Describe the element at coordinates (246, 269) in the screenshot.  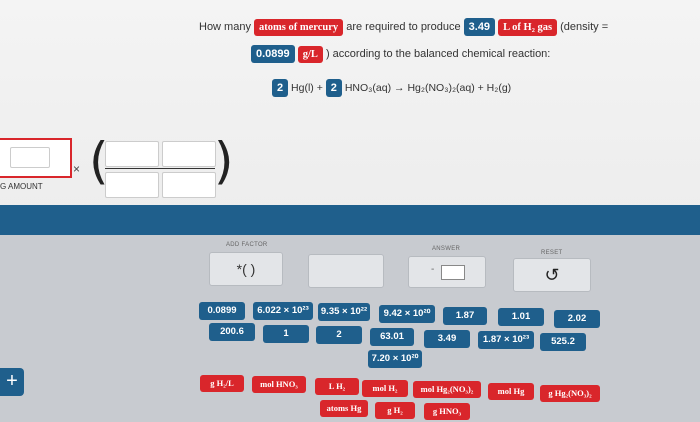
I see `add-factor-button: *( )` at that location.